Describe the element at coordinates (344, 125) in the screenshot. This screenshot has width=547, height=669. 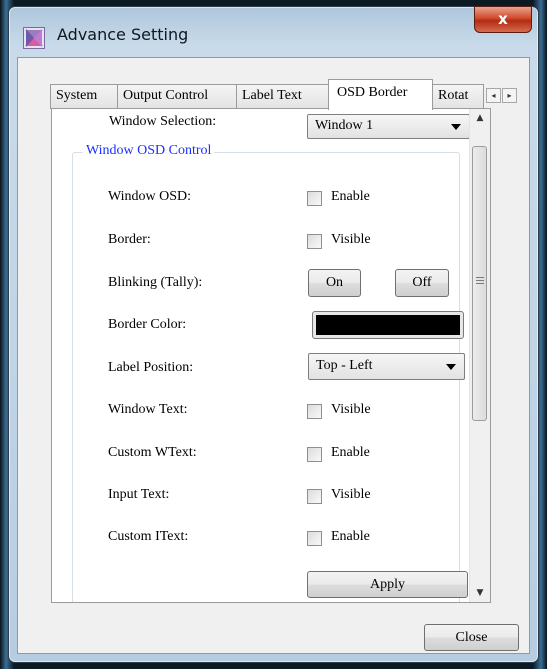
I see `window-selection-value: Window 1` at that location.